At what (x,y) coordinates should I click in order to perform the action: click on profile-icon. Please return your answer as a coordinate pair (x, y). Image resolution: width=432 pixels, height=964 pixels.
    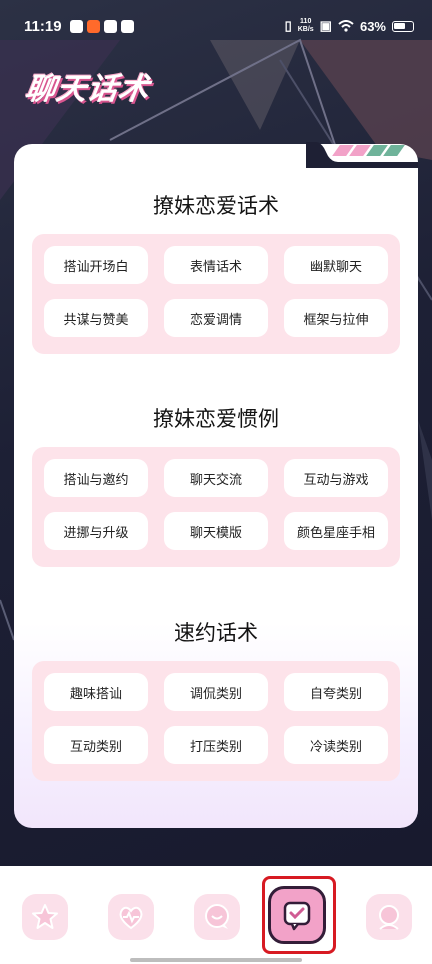
    Looking at the image, I should click on (389, 917).